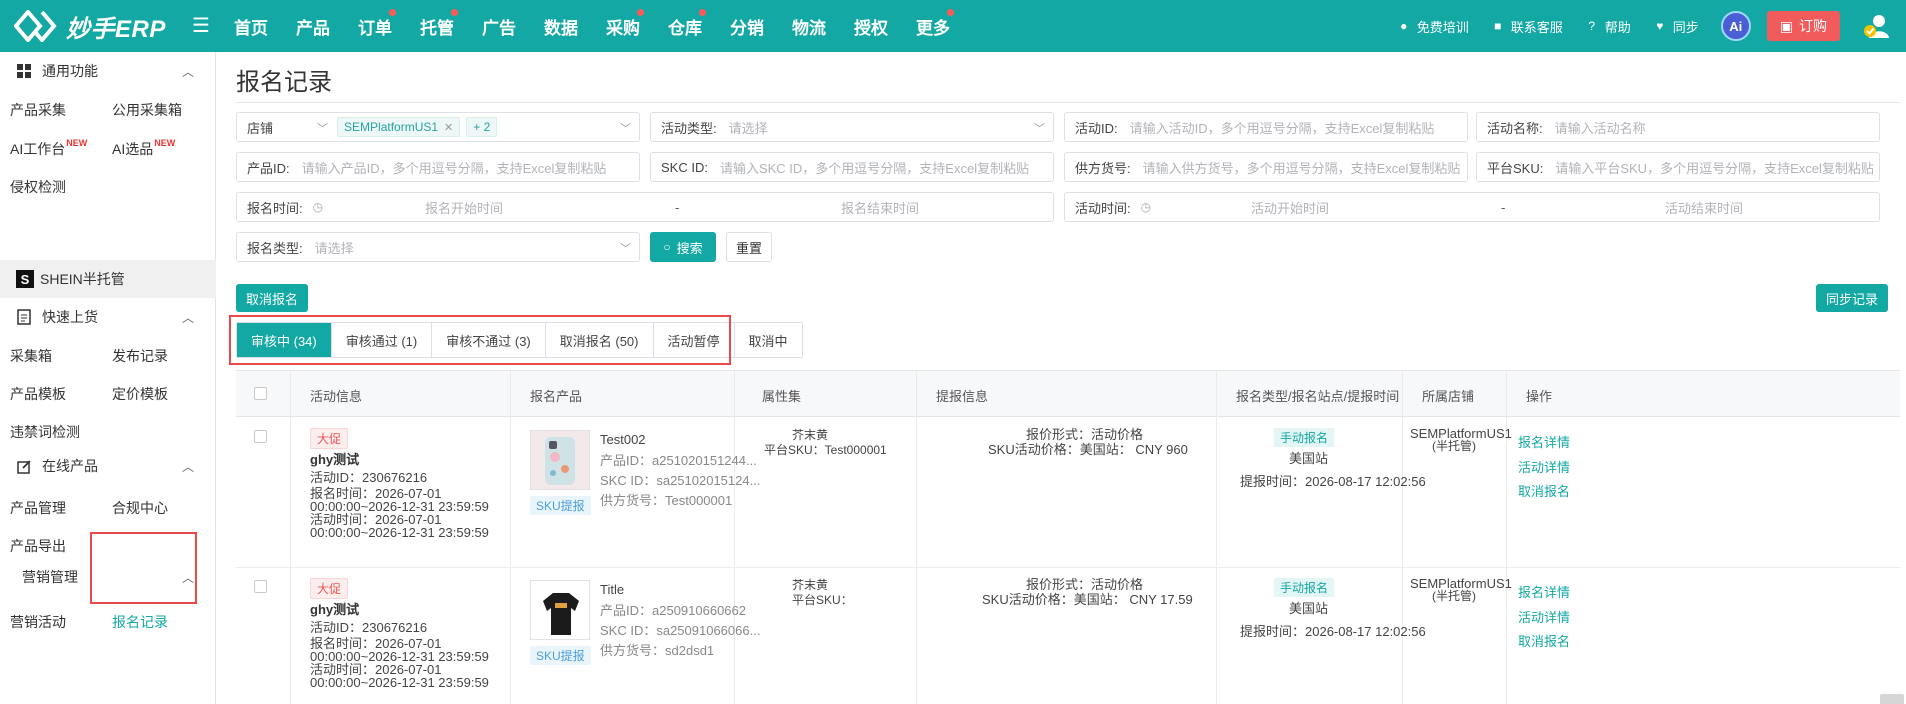 The height and width of the screenshot is (704, 1906). What do you see at coordinates (140, 356) in the screenshot?
I see `sidebar-item-publish-log: 发布记录` at bounding box center [140, 356].